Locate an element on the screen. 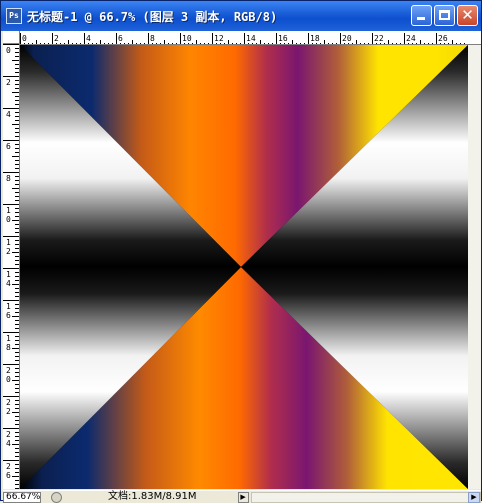 This screenshot has width=482, height=503. ruler-label: 12 is located at coordinates (219, 38).